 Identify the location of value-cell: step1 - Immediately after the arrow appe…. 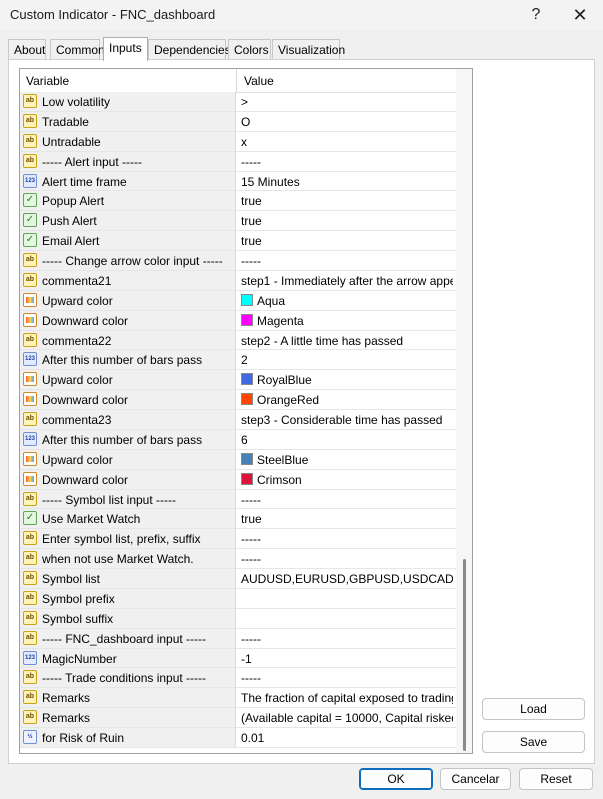
(346, 280).